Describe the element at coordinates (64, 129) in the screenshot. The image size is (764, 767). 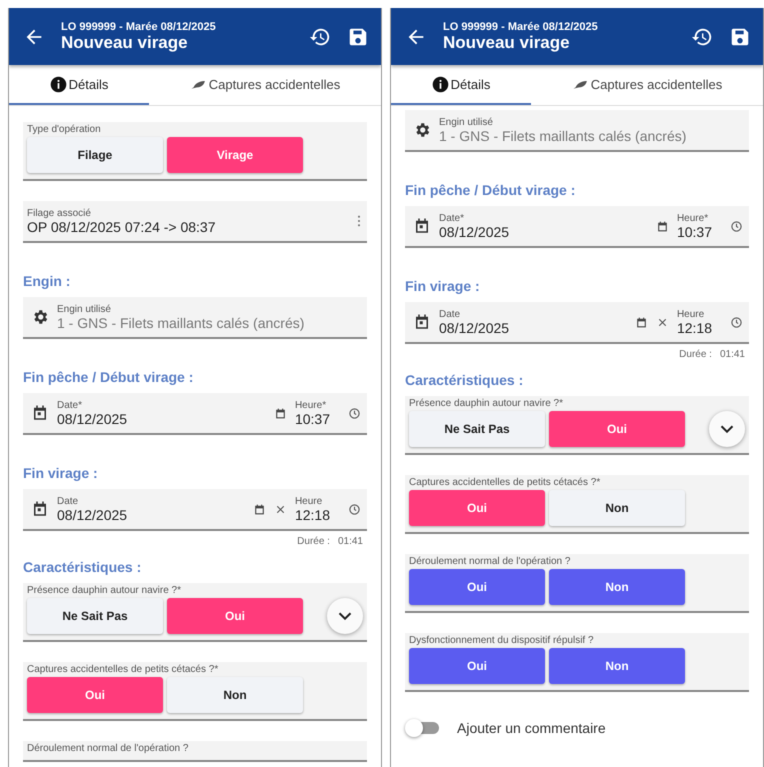
I see `question-label: Type d'opération` at that location.